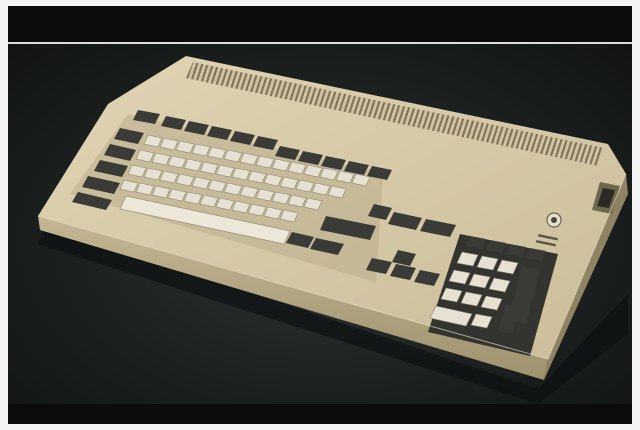 This screenshot has width=640, height=430. Describe the element at coordinates (554, 220) in the screenshot. I see `logo-badge` at that location.